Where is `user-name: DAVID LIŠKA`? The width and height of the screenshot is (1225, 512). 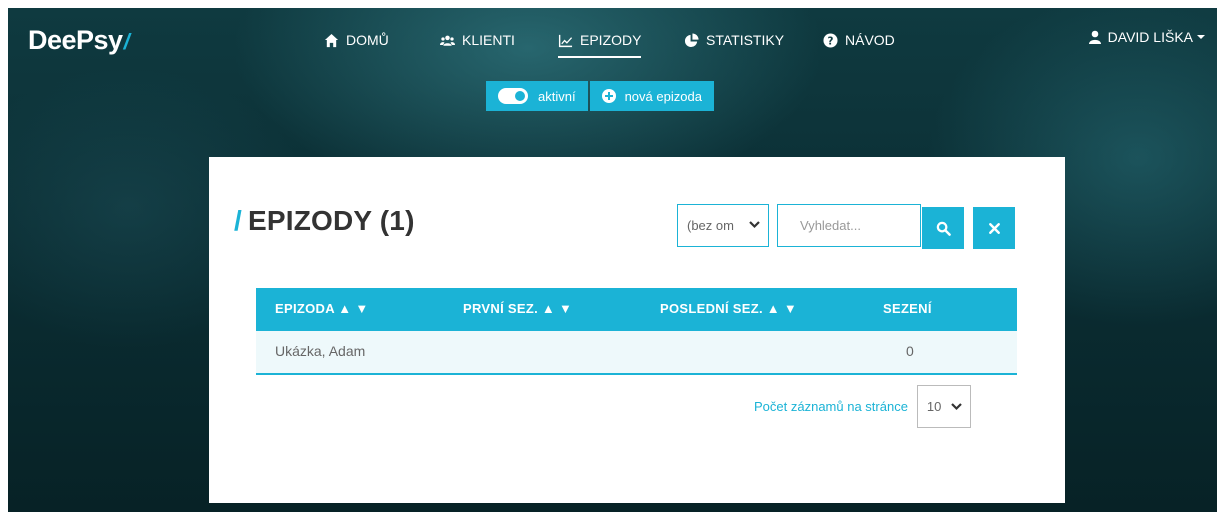
user-name: DAVID LIŠKA is located at coordinates (1150, 37).